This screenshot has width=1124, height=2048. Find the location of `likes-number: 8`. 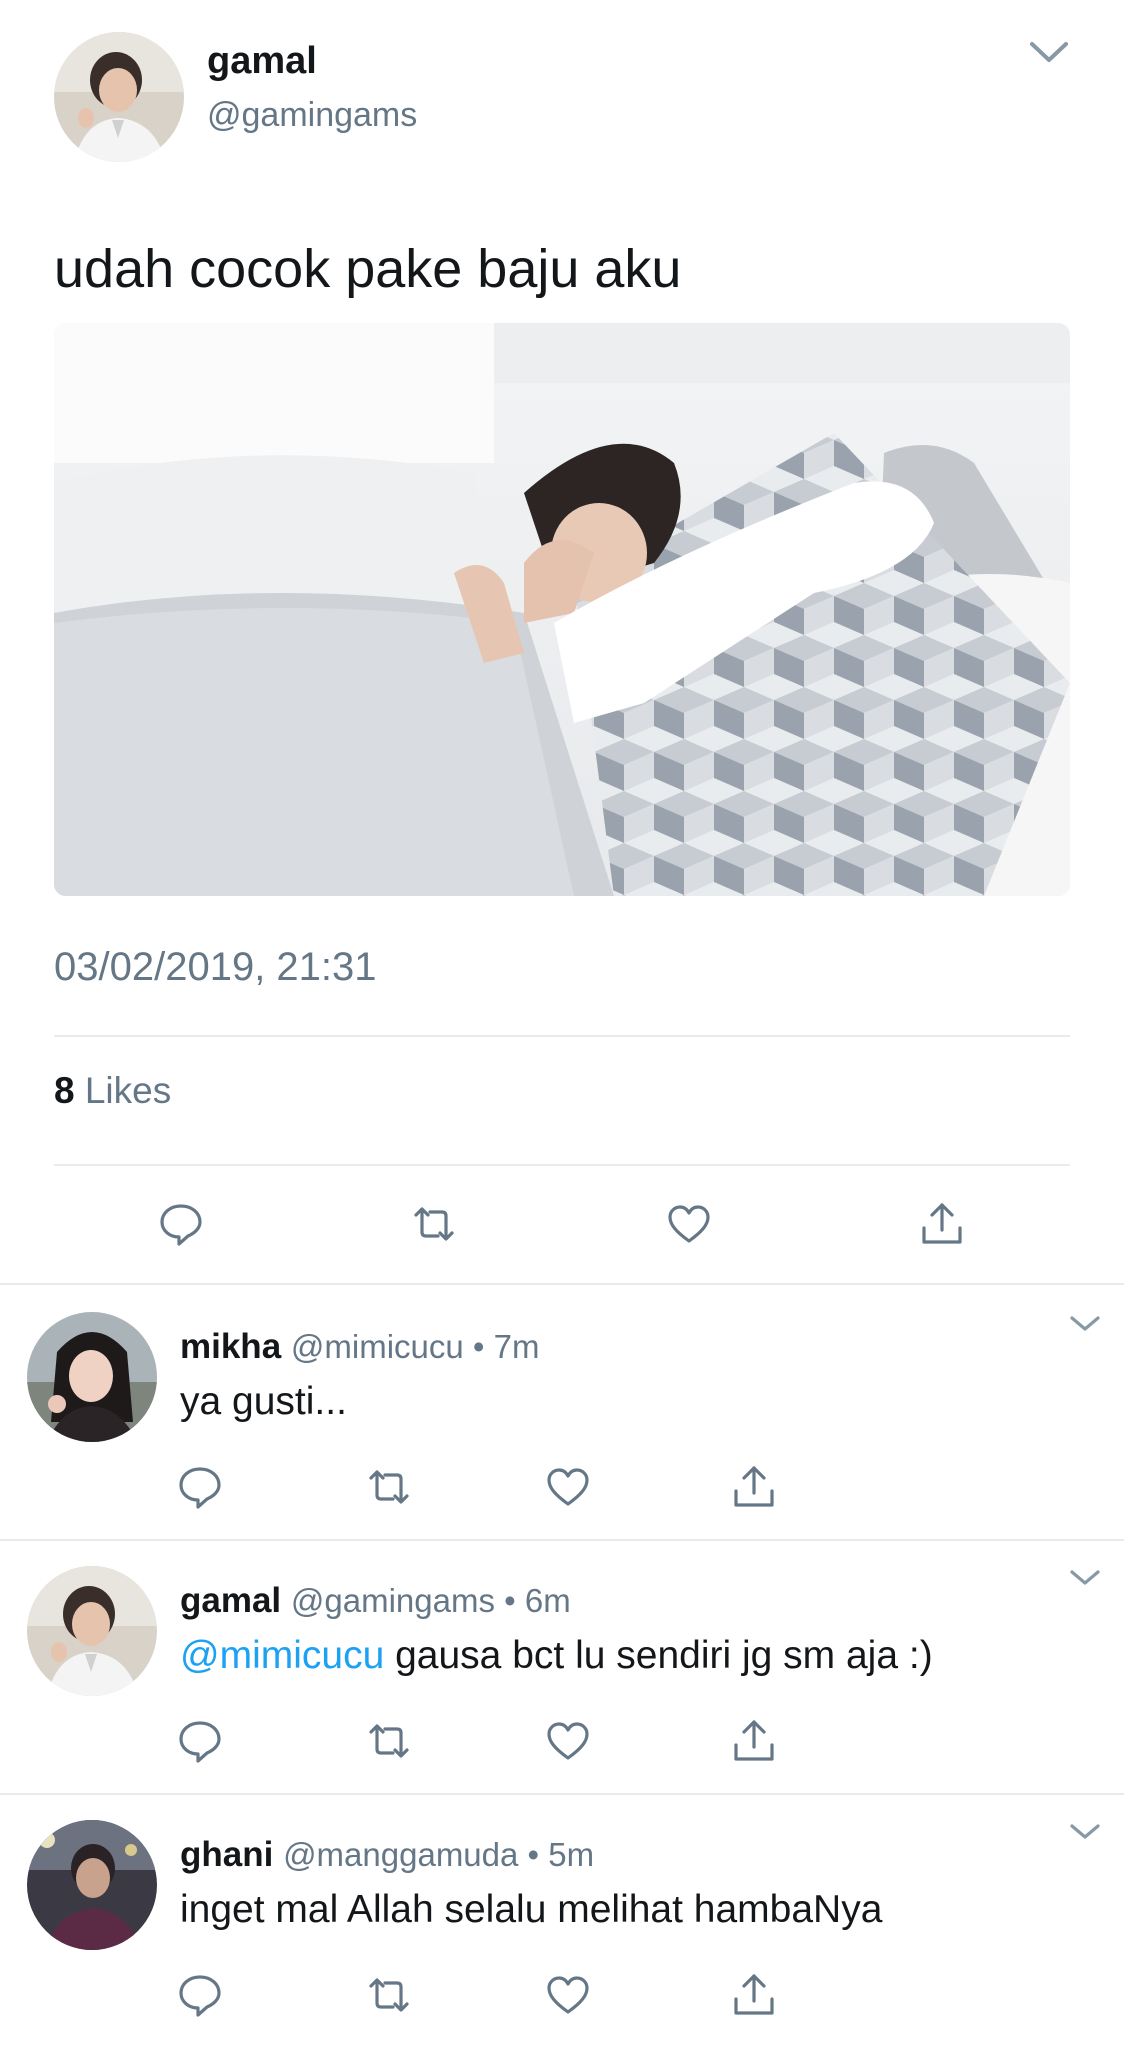

likes-number: 8 is located at coordinates (64, 1090).